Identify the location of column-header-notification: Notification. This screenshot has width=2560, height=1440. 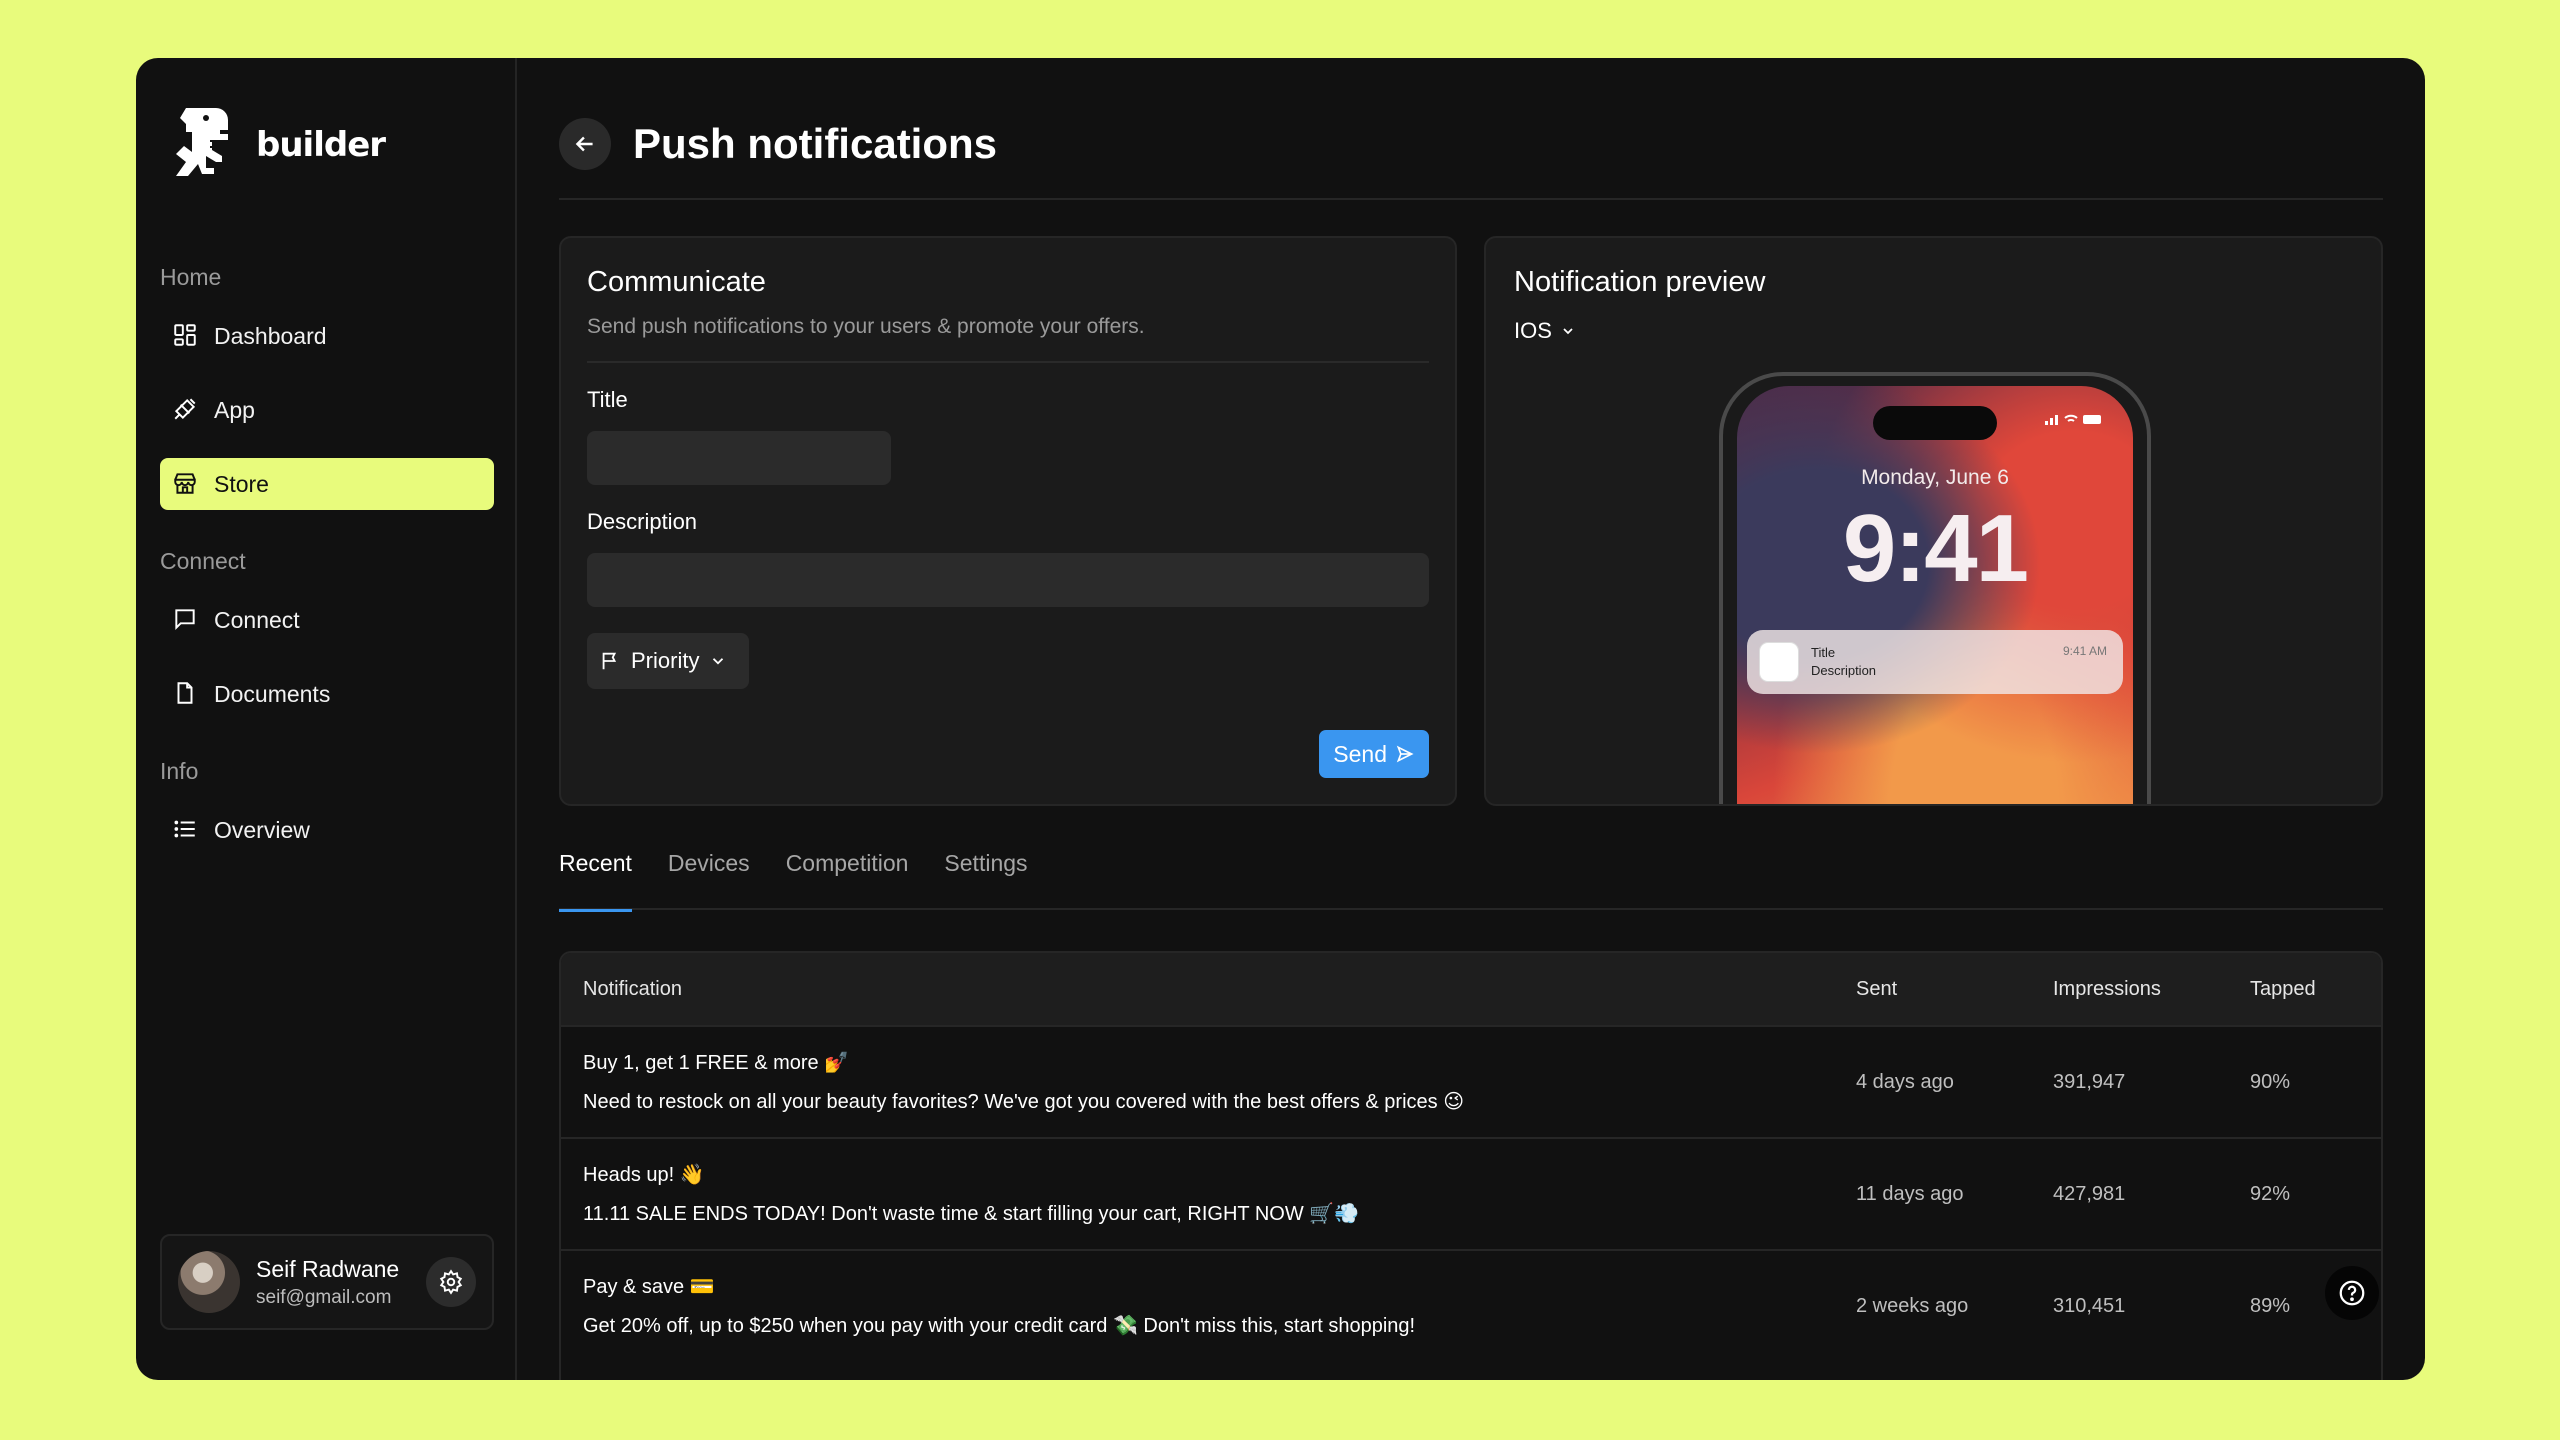
(1208, 989).